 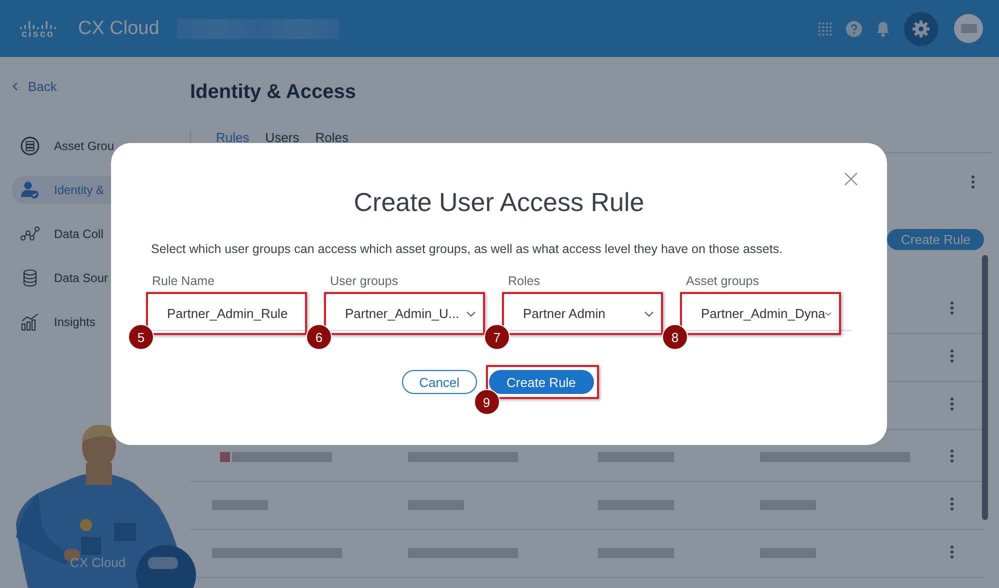 What do you see at coordinates (101, 86) in the screenshot?
I see `back-link: Back` at bounding box center [101, 86].